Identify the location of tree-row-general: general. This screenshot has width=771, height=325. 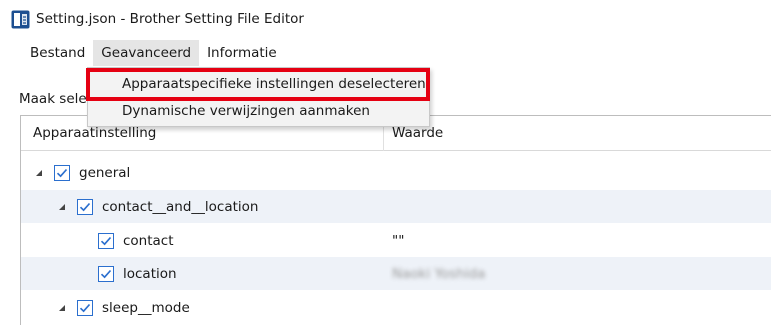
(396, 172).